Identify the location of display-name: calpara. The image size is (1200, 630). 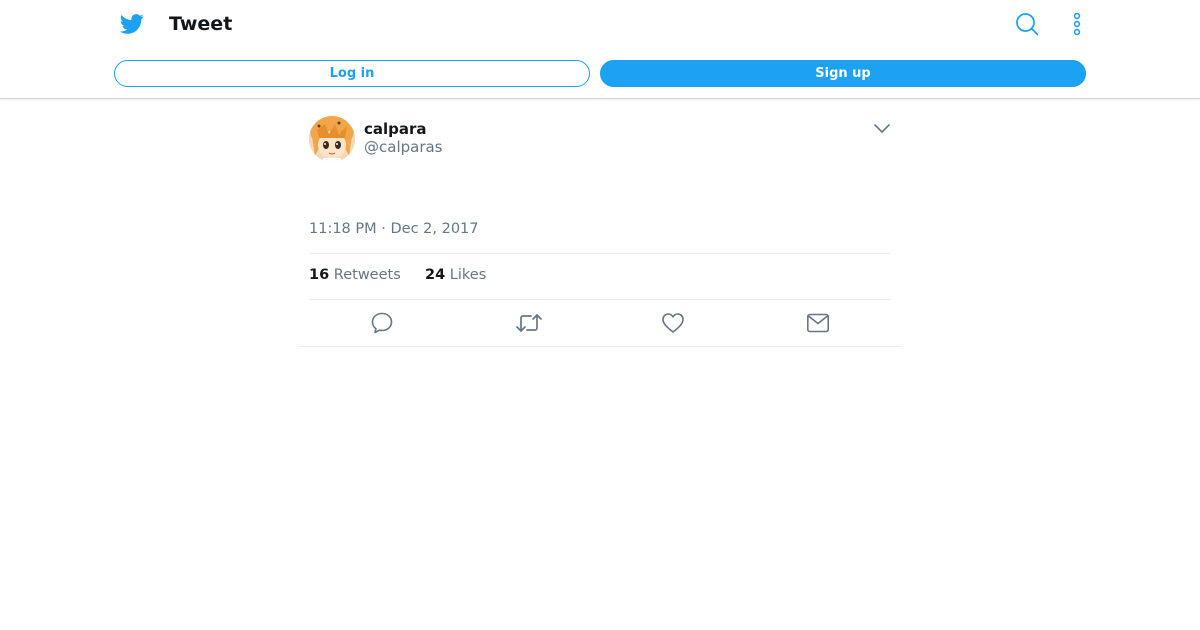
(395, 129).